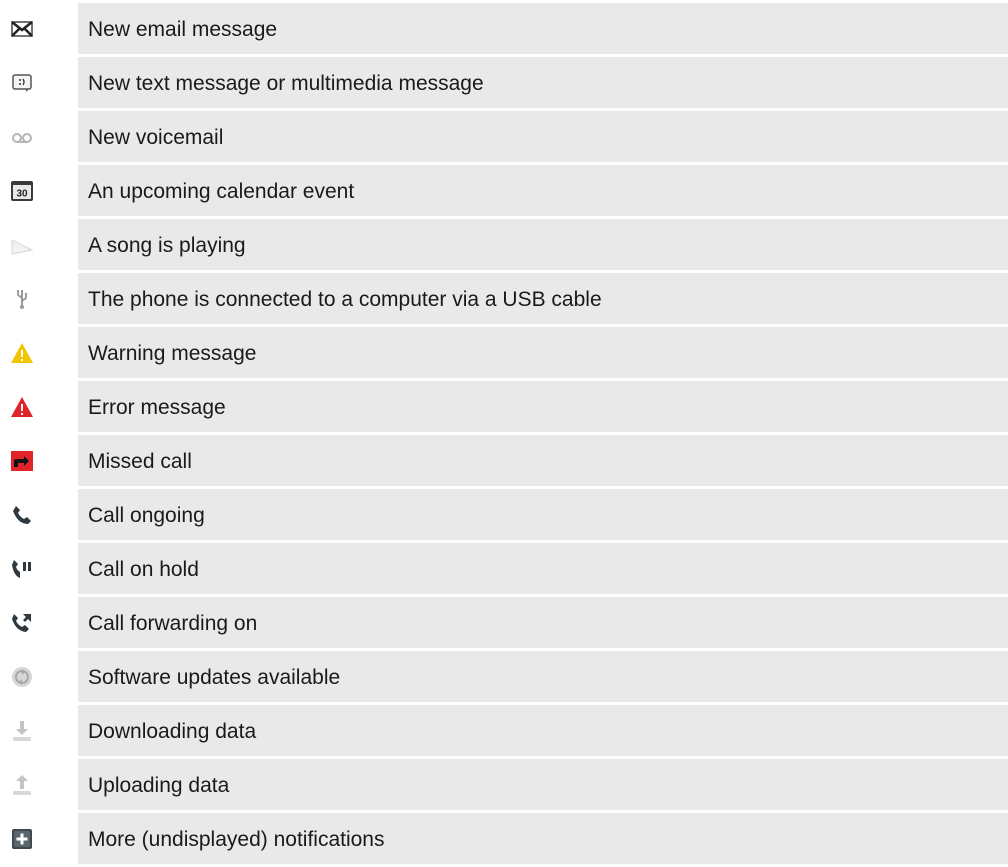 The width and height of the screenshot is (1008, 867). What do you see at coordinates (543, 352) in the screenshot?
I see `notification-label: Warning message` at bounding box center [543, 352].